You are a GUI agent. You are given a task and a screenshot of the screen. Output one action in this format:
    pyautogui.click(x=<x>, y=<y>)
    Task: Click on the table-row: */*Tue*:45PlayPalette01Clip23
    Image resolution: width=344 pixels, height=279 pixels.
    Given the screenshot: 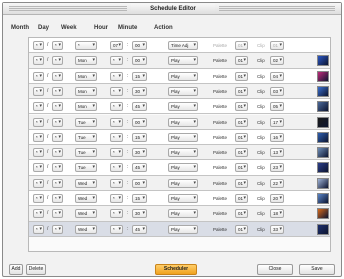 What is the action you would take?
    pyautogui.click(x=179, y=168)
    